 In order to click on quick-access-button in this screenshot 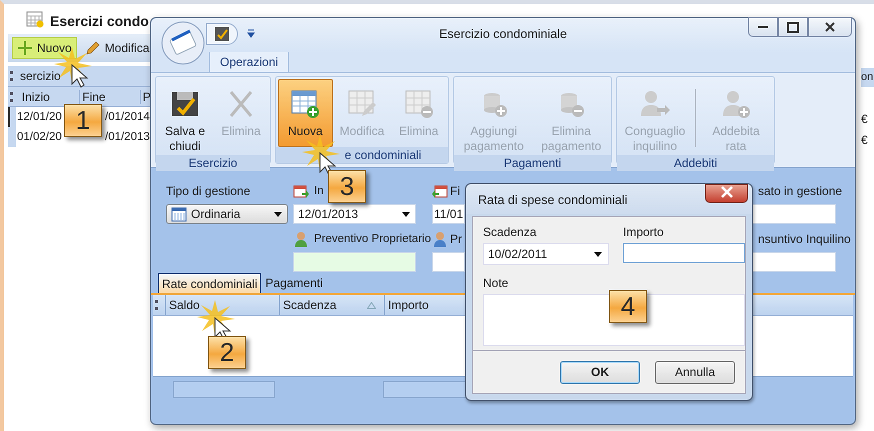, I will do `click(222, 34)`.